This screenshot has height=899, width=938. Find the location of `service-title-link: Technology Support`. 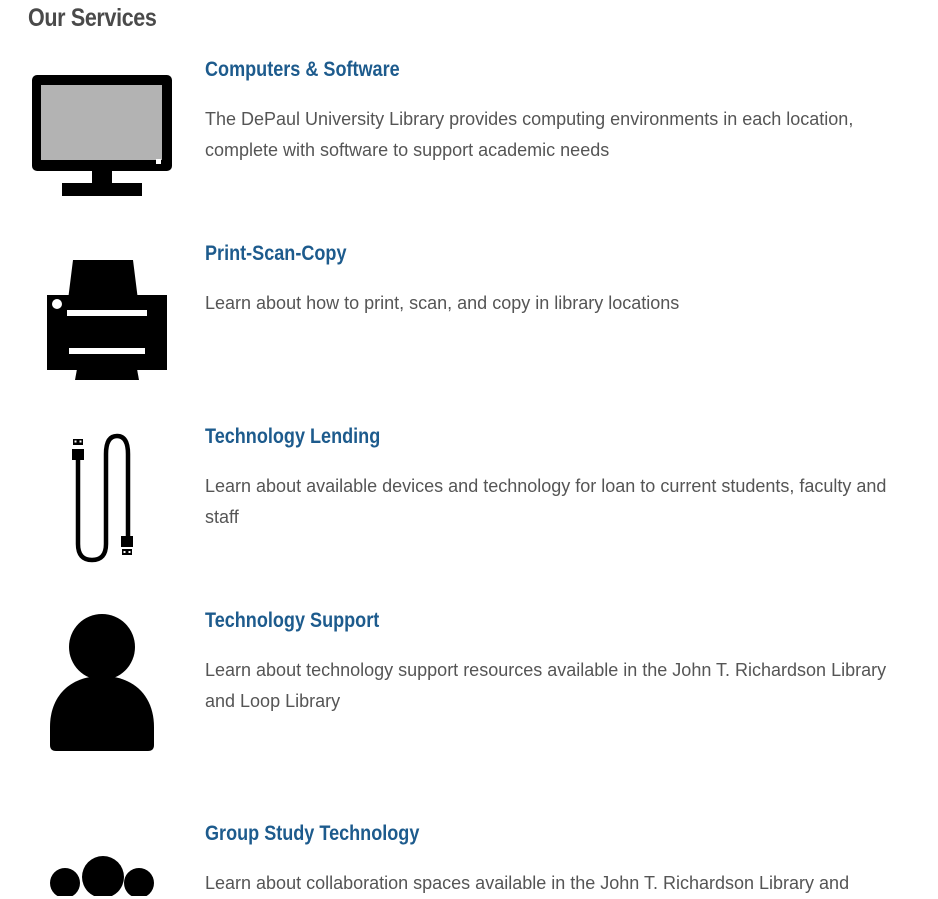

service-title-link: Technology Support is located at coordinates (292, 621).